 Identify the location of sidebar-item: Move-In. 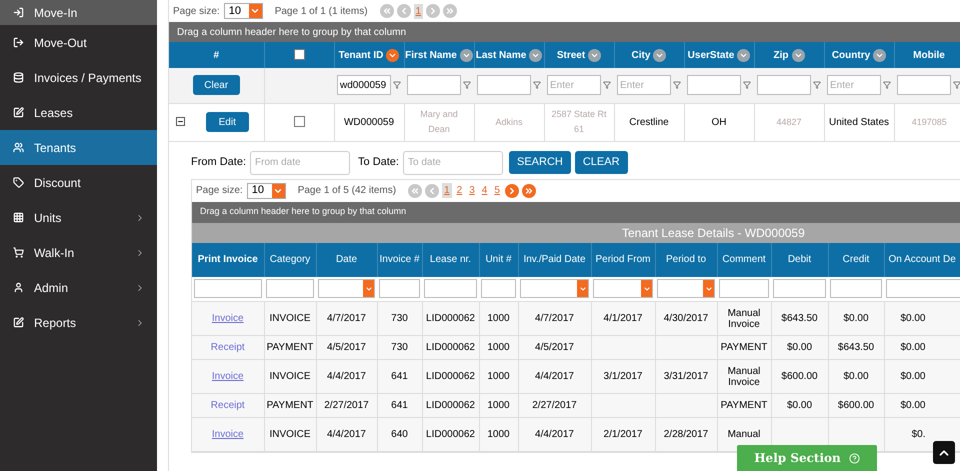
(78, 12).